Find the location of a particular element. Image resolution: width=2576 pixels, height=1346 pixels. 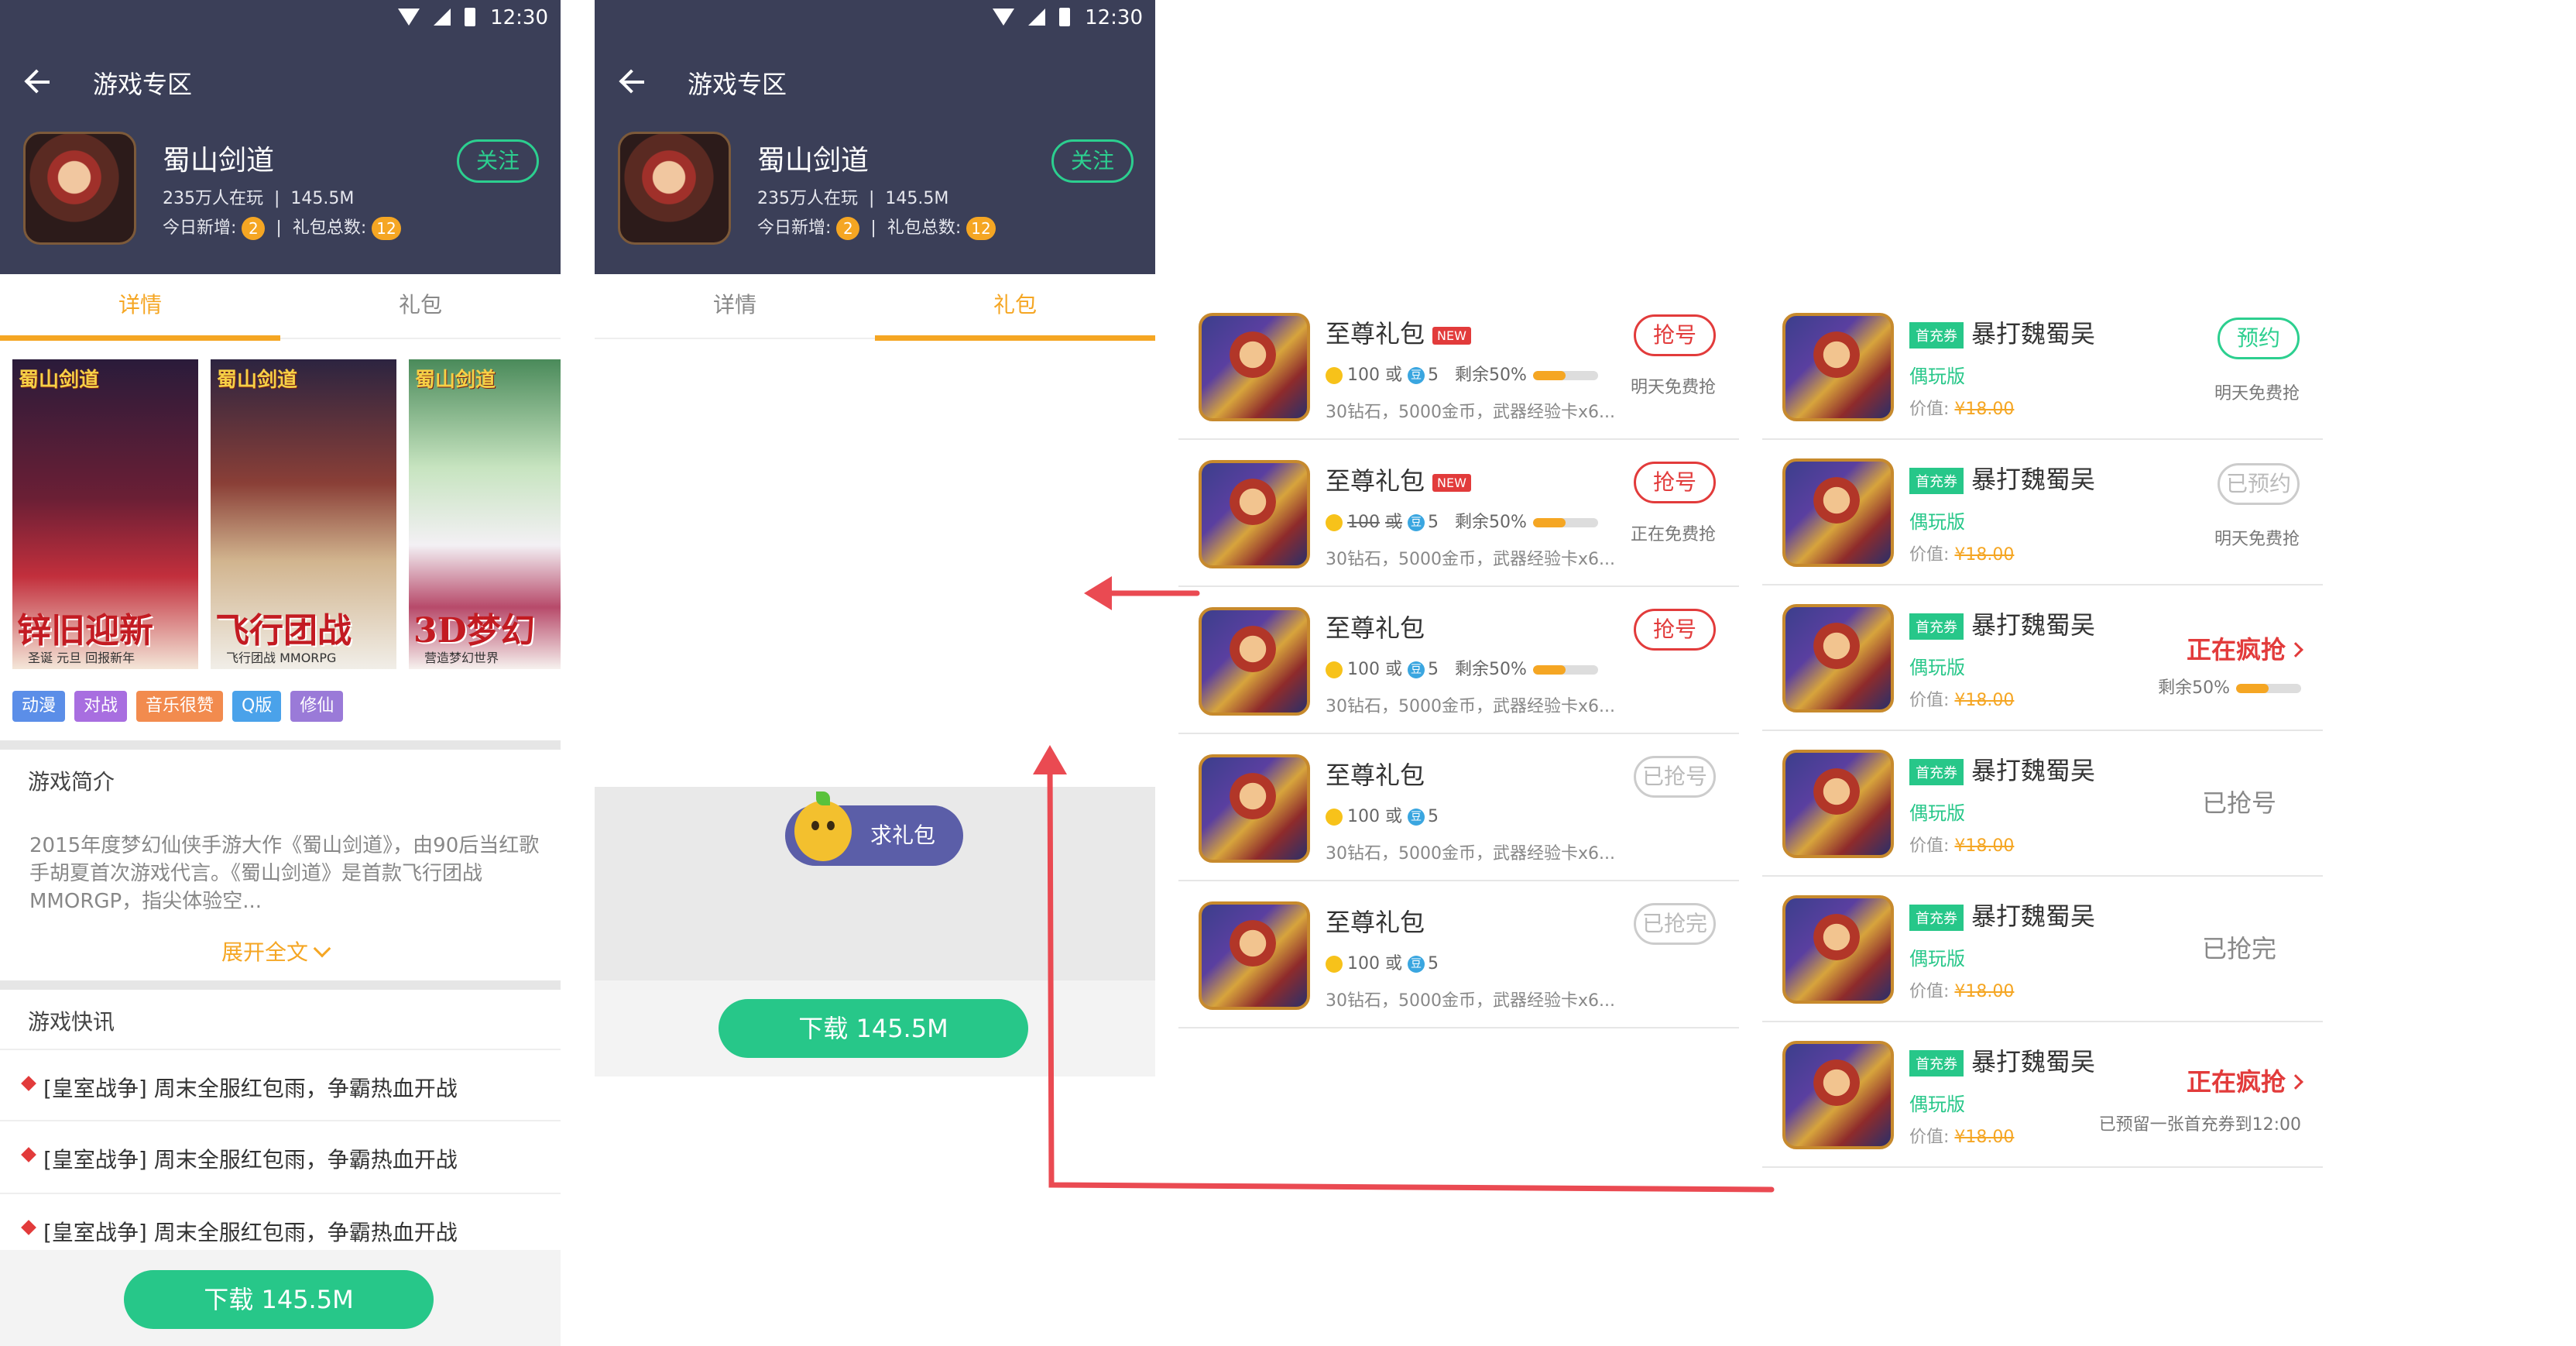

arrow-from-coupons is located at coordinates (1411, 974).